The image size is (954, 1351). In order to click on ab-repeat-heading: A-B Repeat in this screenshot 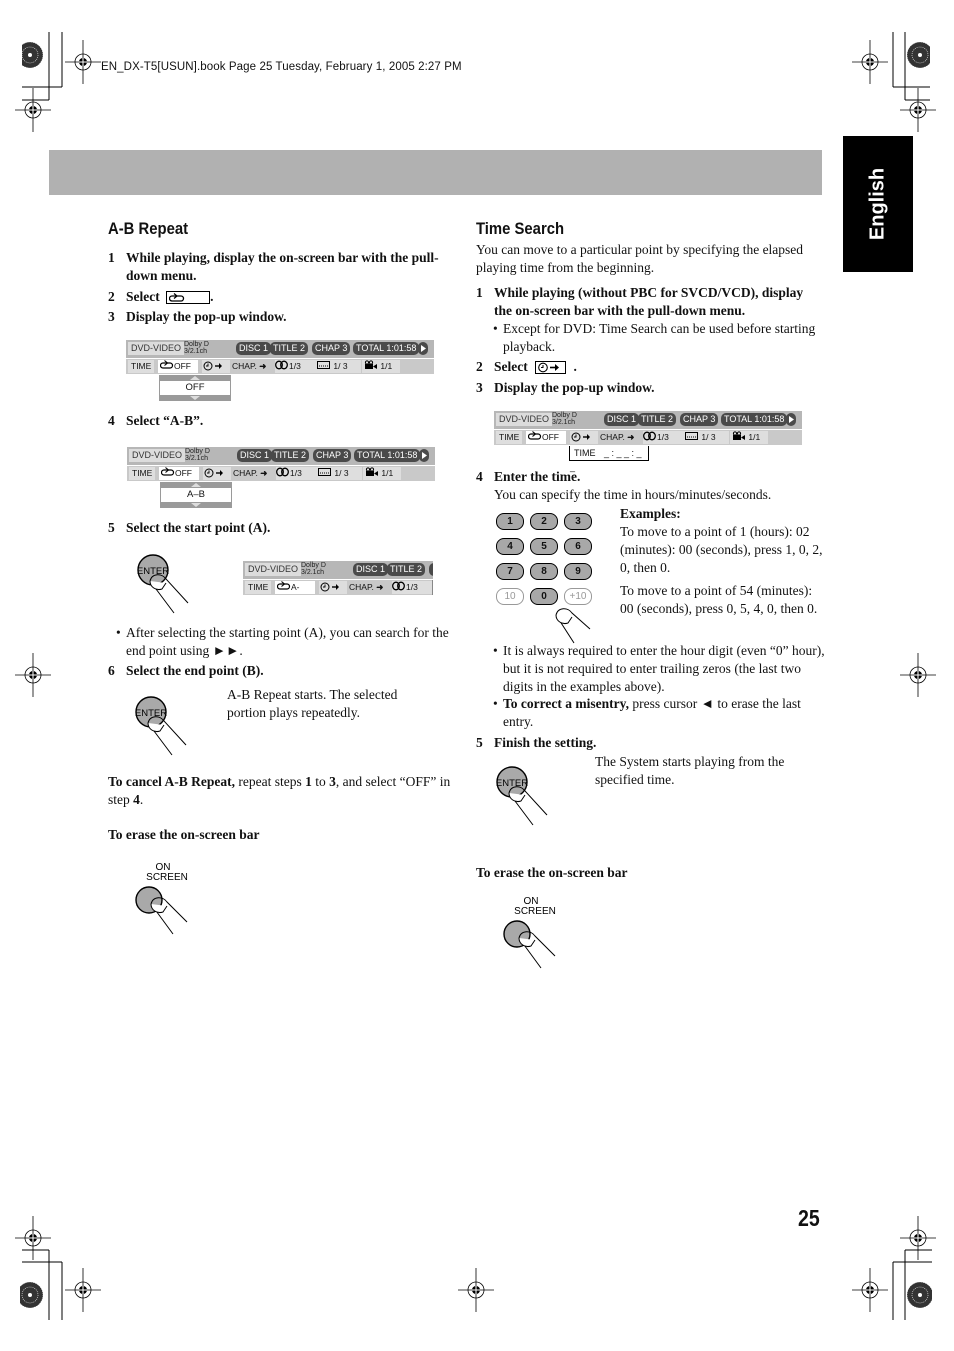, I will do `click(148, 229)`.